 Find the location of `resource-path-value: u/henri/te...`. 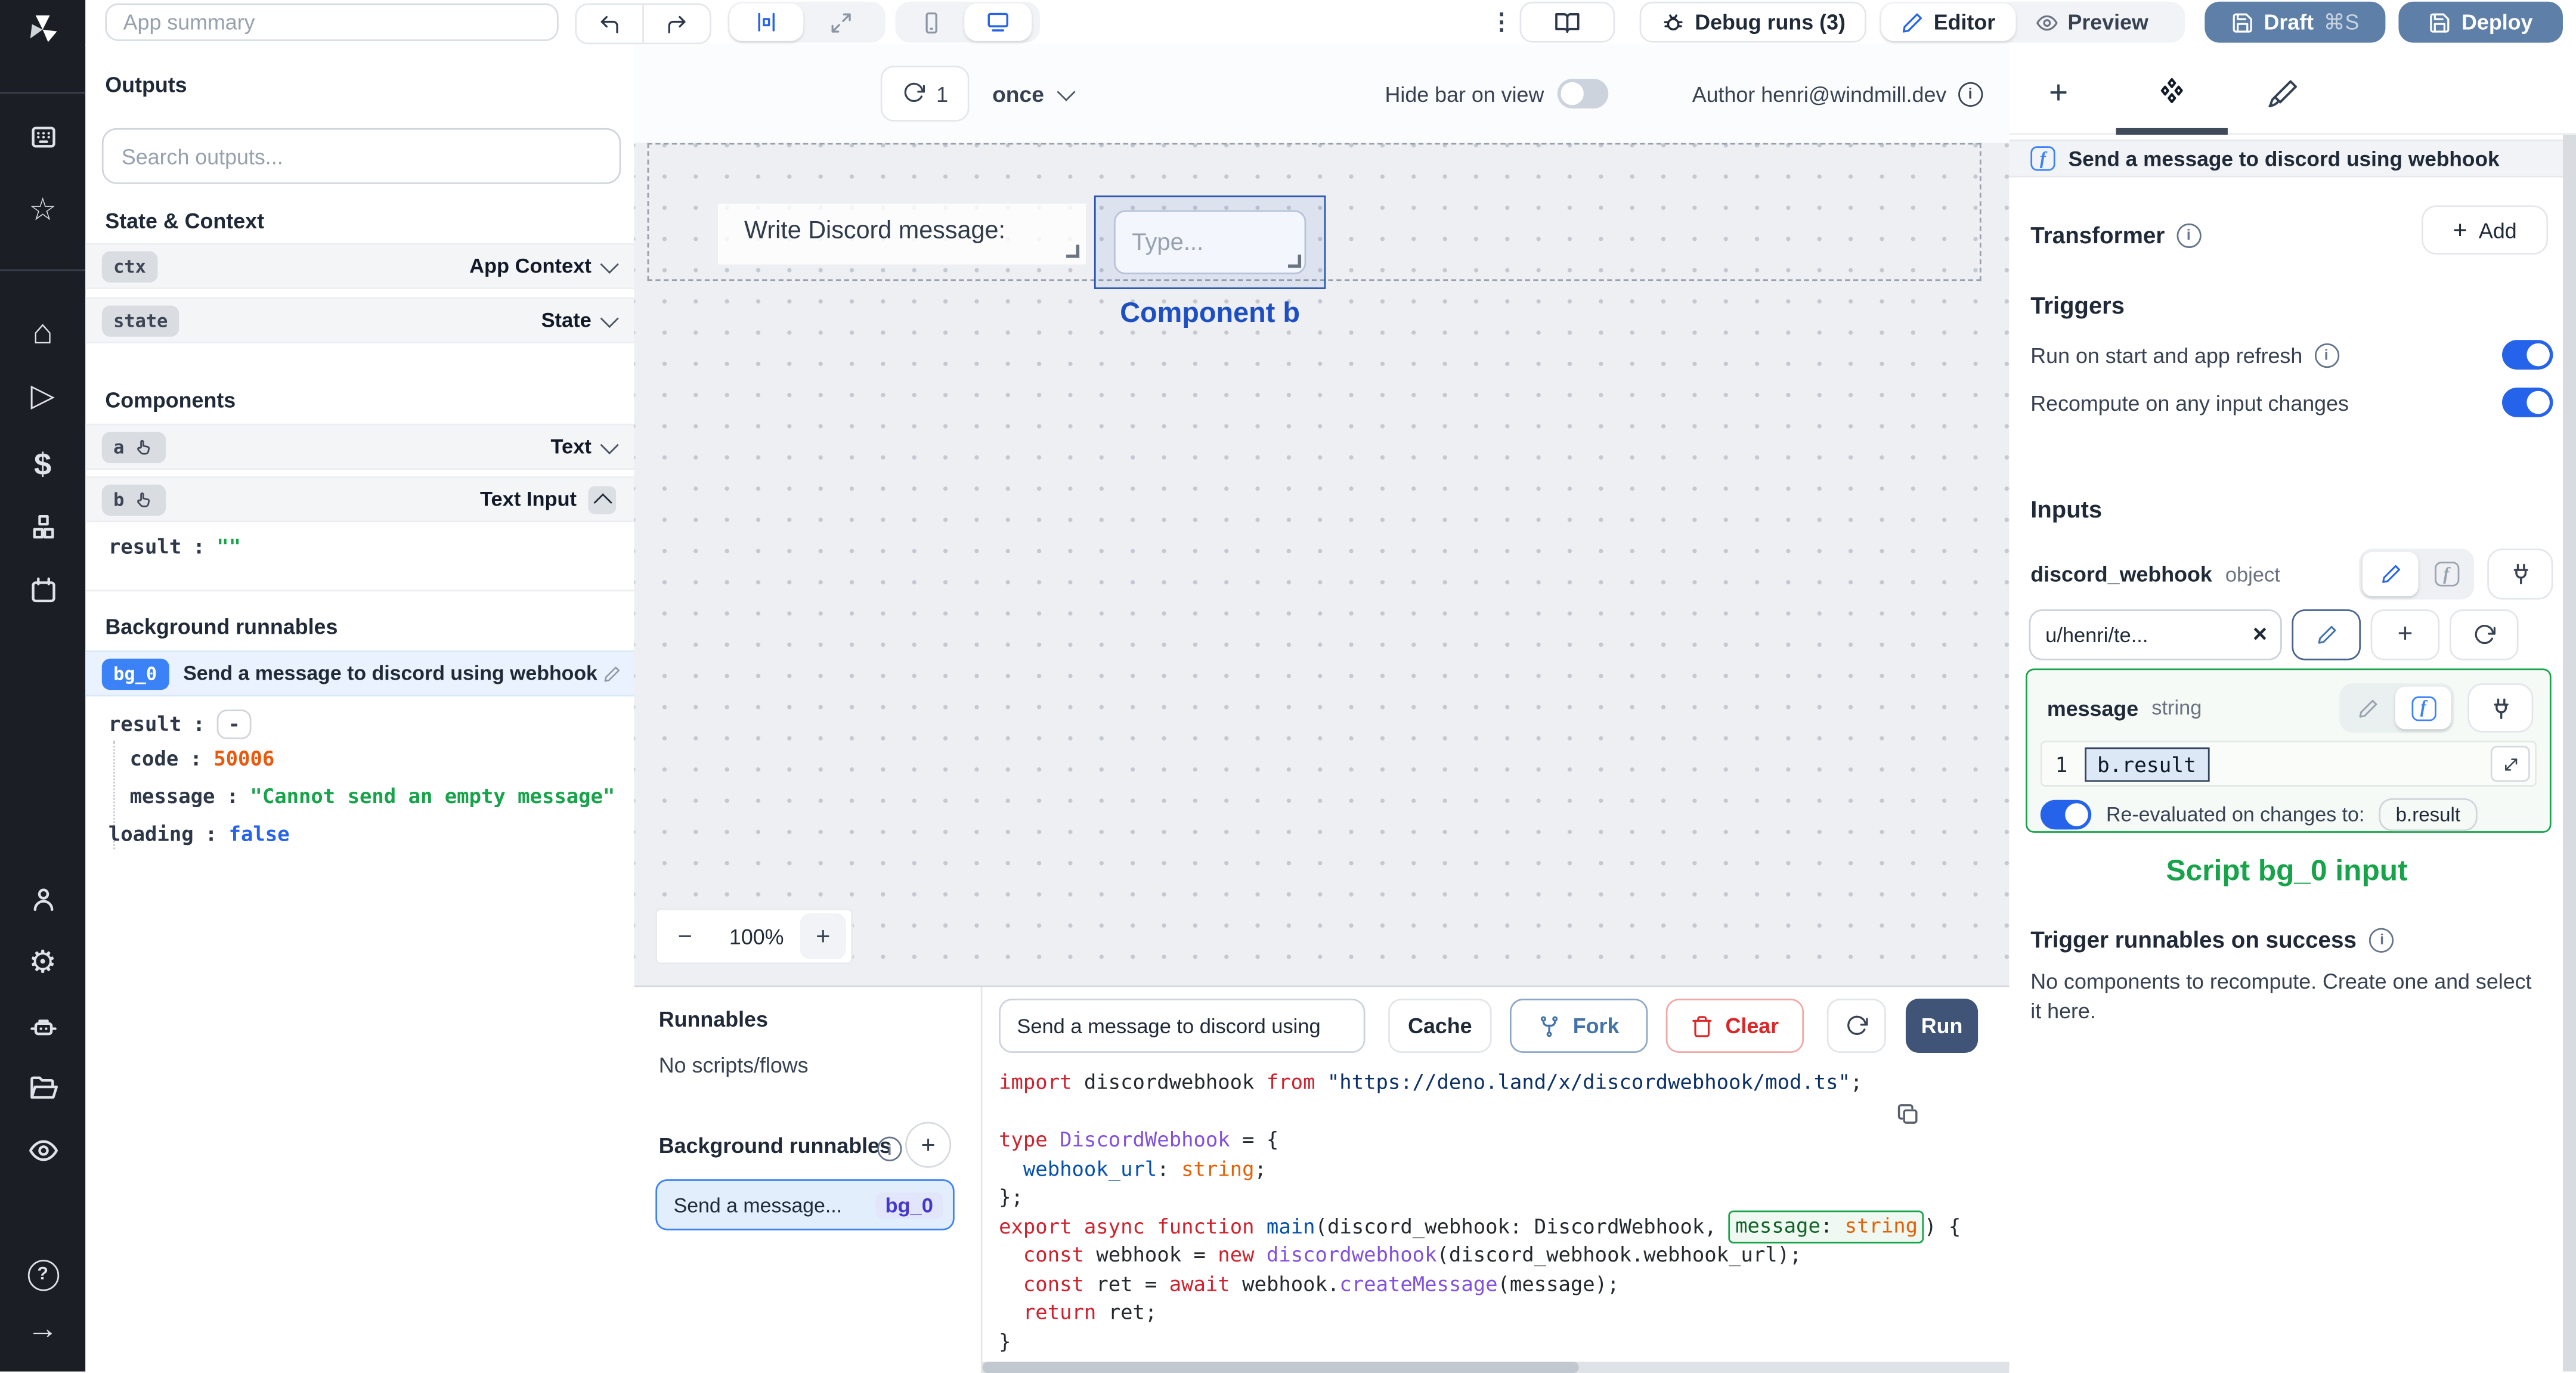

resource-path-value: u/henri/te... is located at coordinates (2096, 635).